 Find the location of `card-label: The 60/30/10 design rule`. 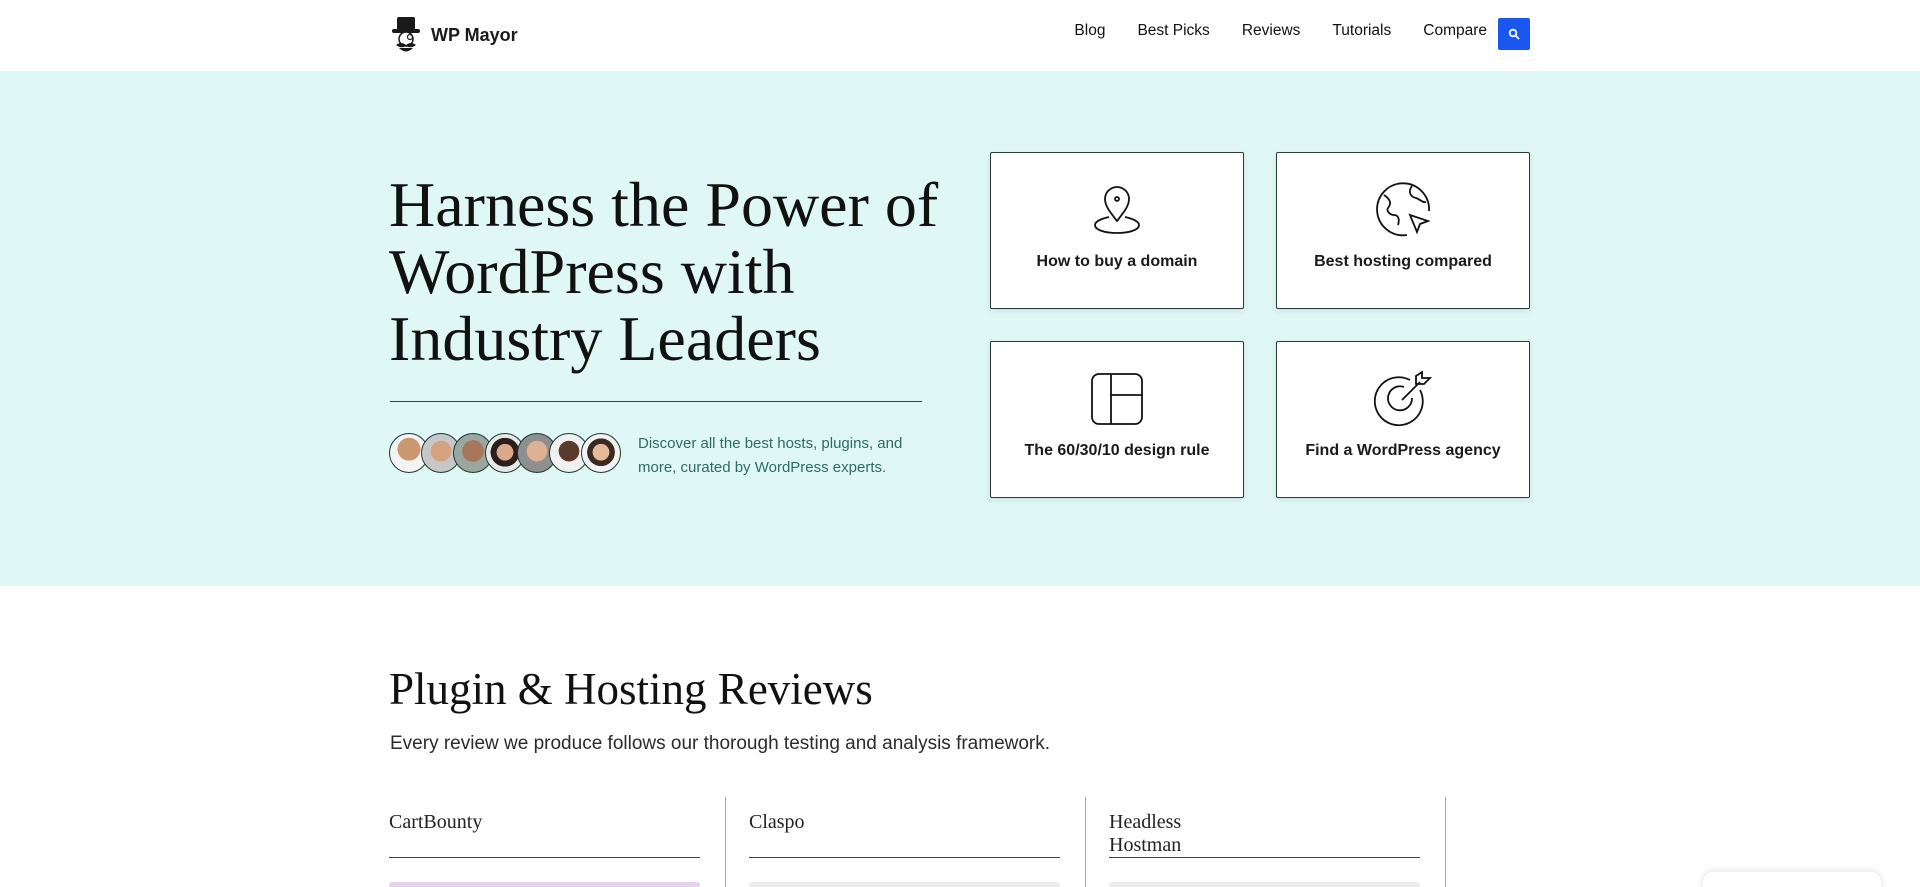

card-label: The 60/30/10 design rule is located at coordinates (1117, 450).